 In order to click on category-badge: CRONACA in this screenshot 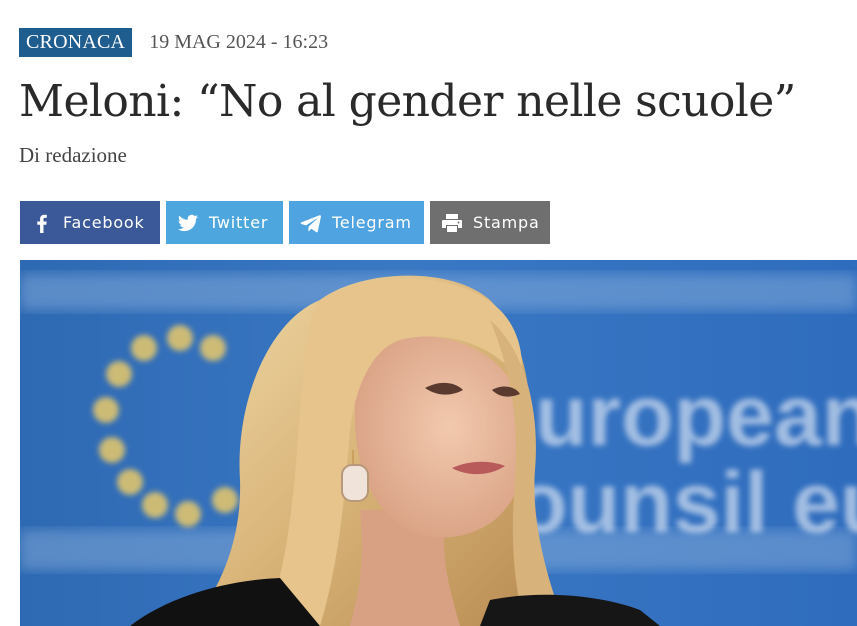, I will do `click(76, 42)`.